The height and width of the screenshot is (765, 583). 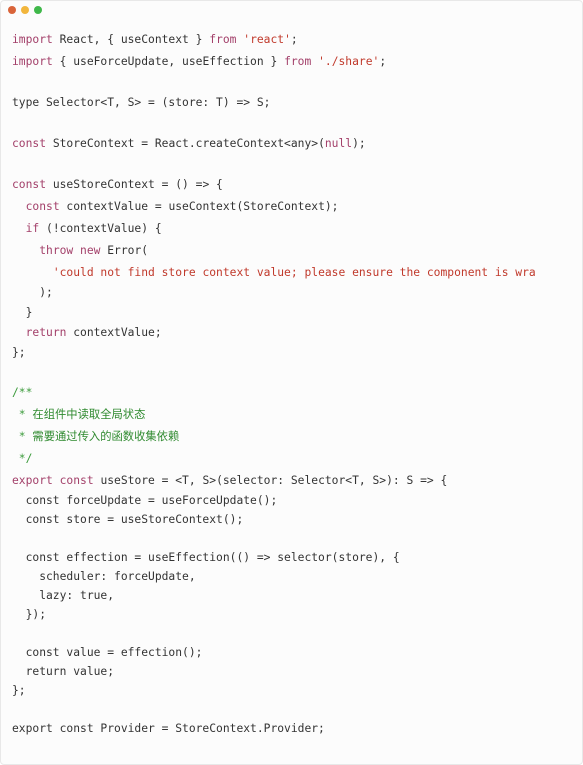 What do you see at coordinates (267, 39) in the screenshot?
I see `code-token: 'react'` at bounding box center [267, 39].